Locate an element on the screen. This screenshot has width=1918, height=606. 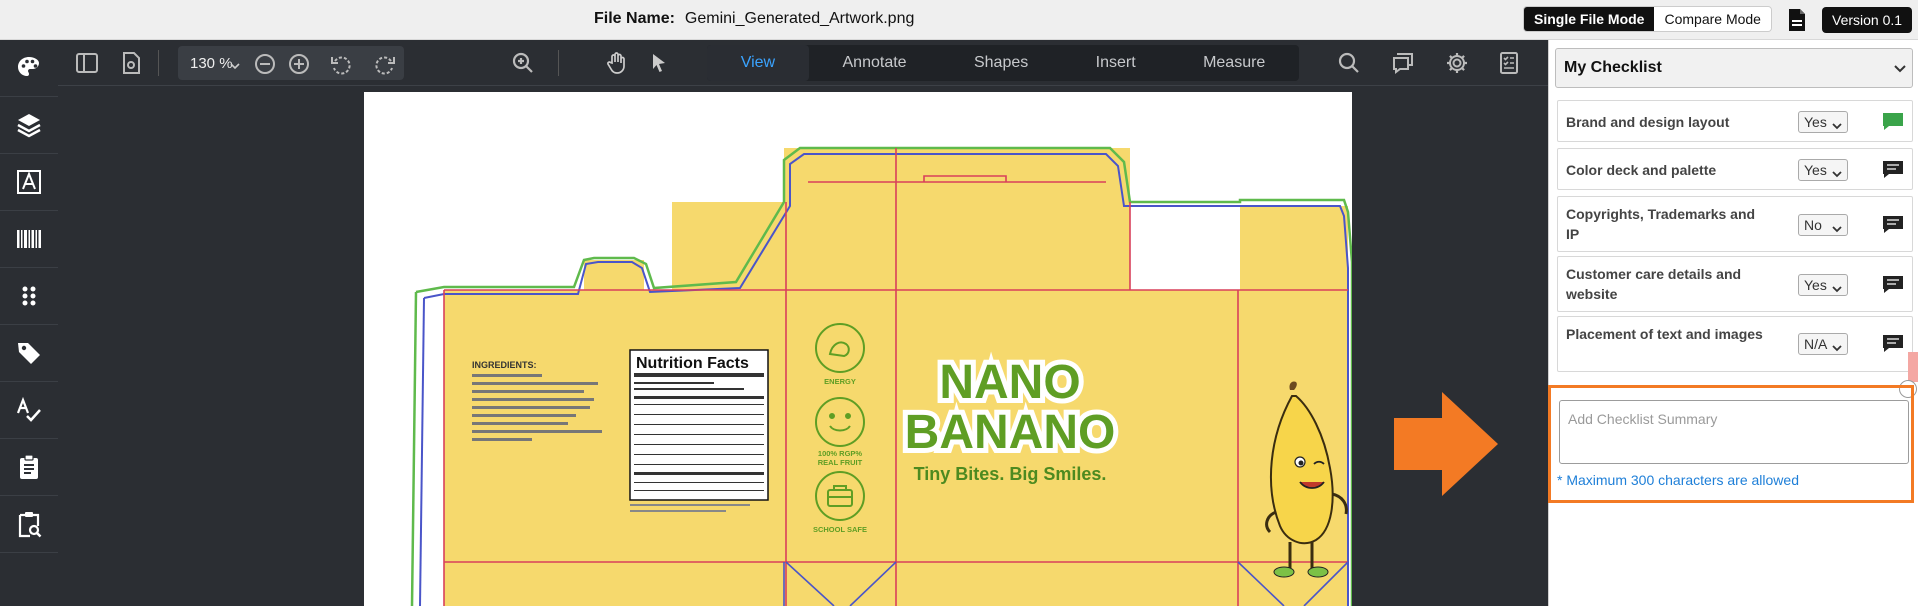
school-safe-label: SCHOOL SAFE is located at coordinates (840, 529).